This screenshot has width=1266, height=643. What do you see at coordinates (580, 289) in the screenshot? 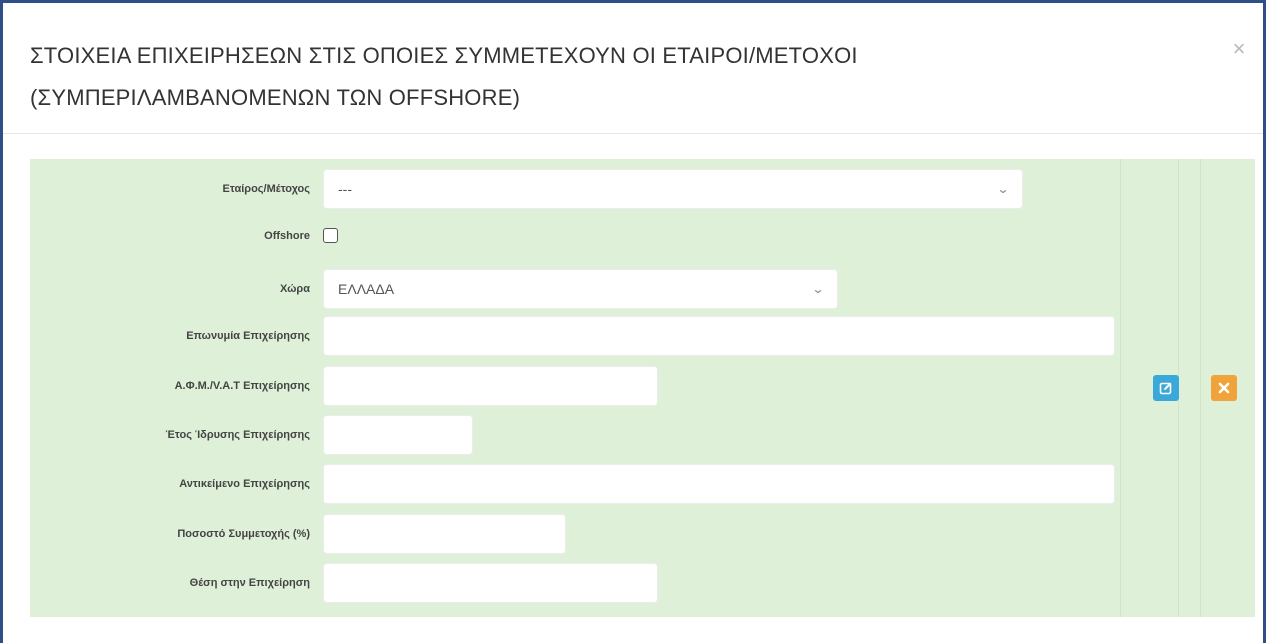
I see `country-select: ΕΛΛΑΔΑ ⌄` at bounding box center [580, 289].